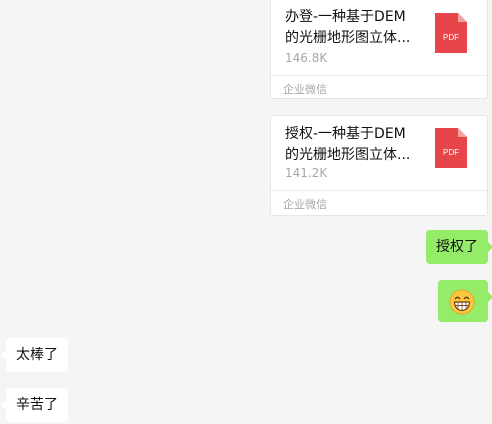  I want to click on file-message-card: 办登-一种基于DEM的光栅地形图立体... 146.8K PDF 企业微信, so click(379, 49).